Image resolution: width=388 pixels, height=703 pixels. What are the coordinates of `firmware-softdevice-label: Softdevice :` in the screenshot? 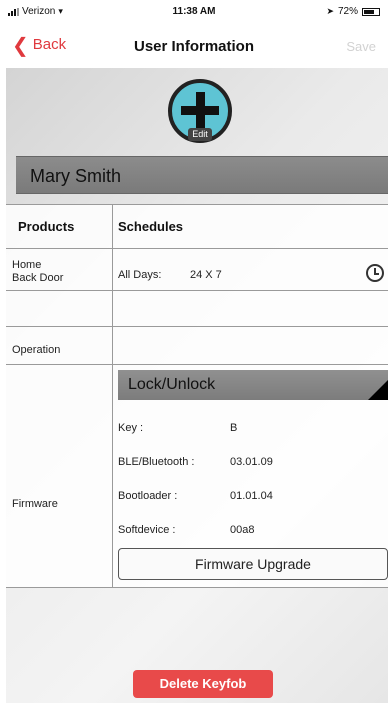 It's located at (147, 530).